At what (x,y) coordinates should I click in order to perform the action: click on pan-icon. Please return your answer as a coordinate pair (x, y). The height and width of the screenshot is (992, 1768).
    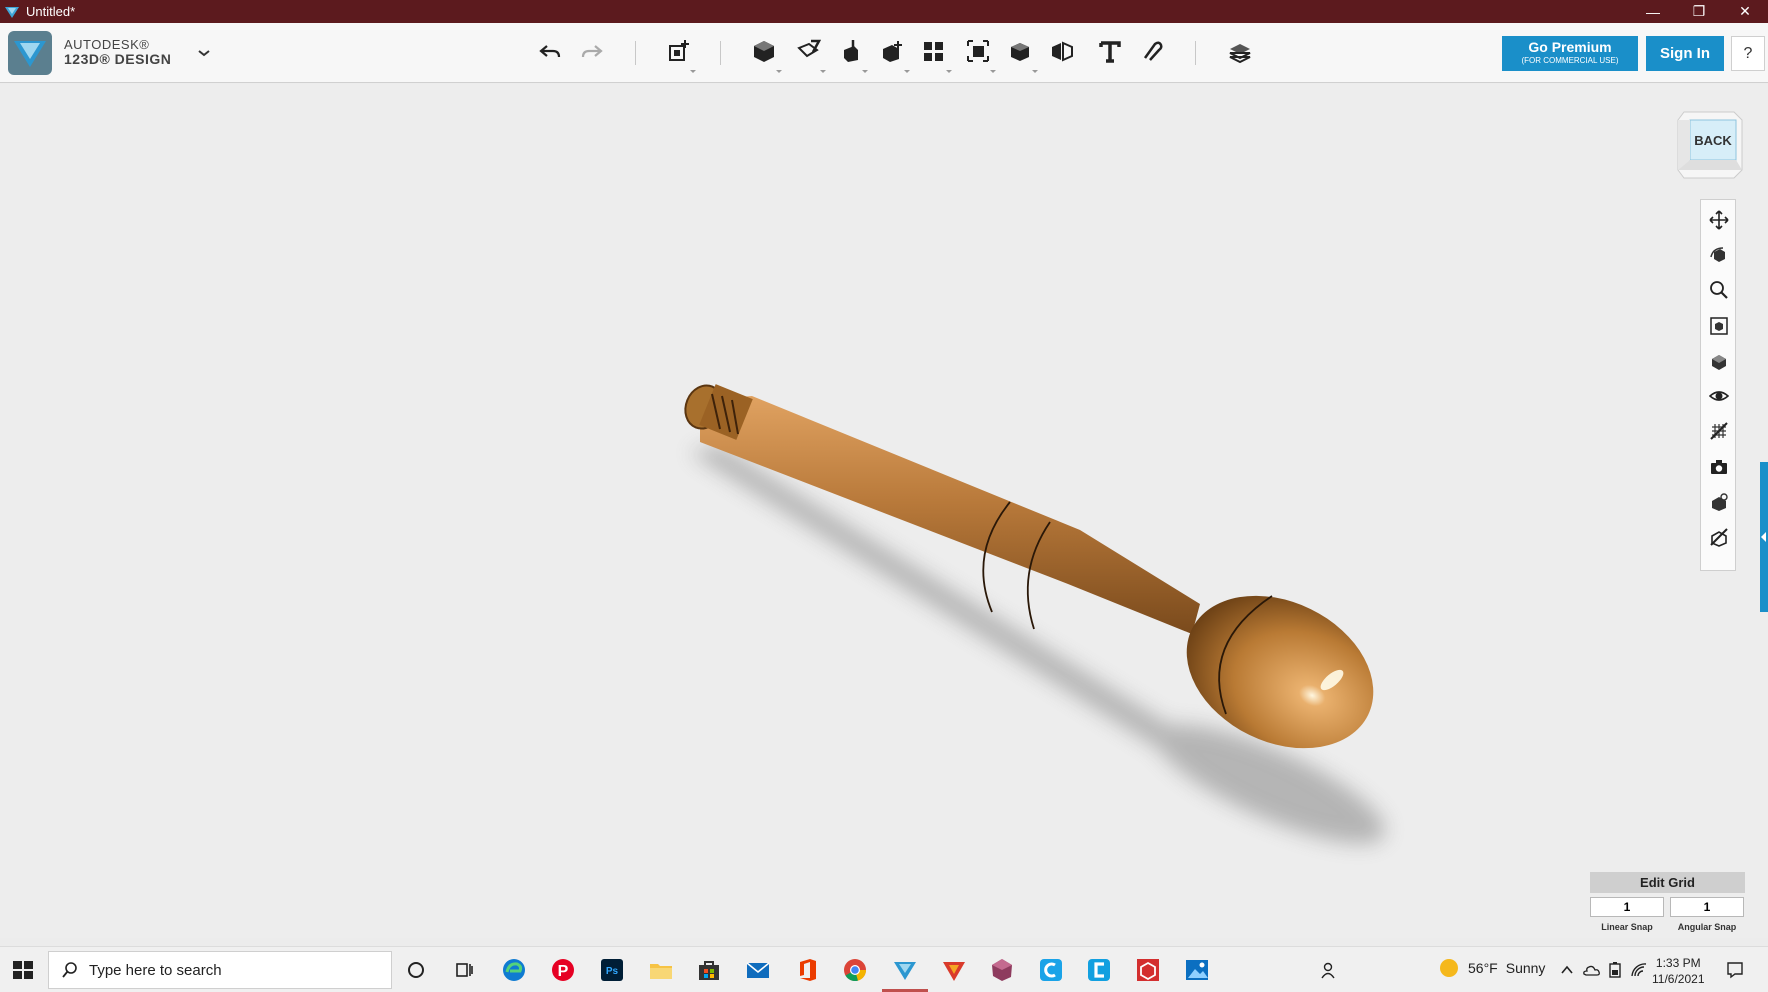
    Looking at the image, I should click on (1719, 220).